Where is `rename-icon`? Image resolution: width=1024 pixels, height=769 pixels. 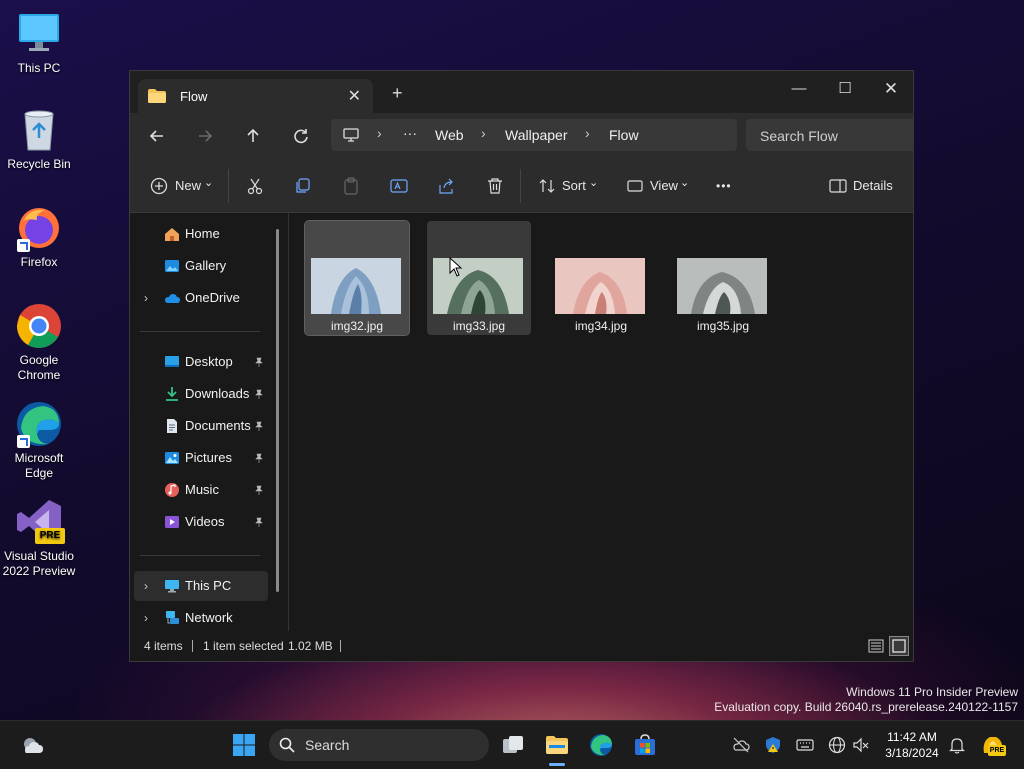
rename-icon is located at coordinates (399, 186).